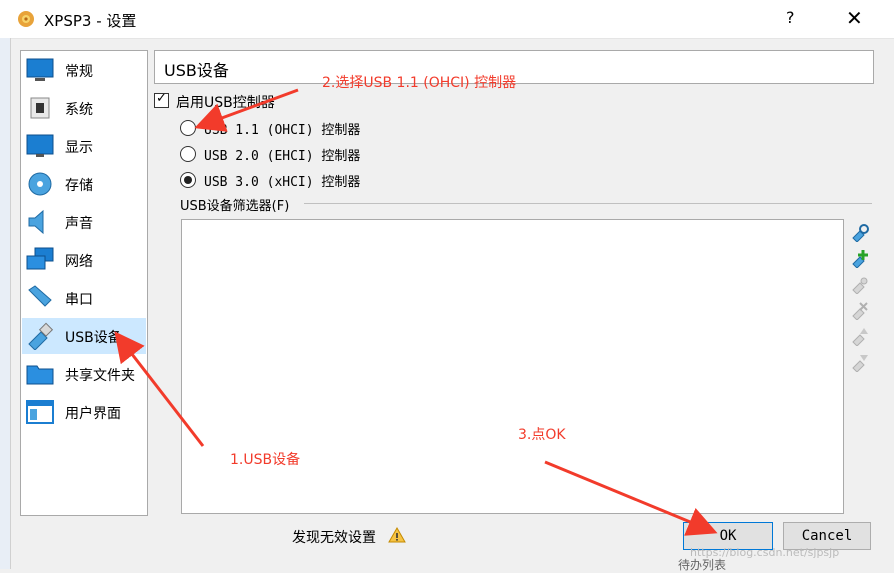 The width and height of the screenshot is (894, 573). I want to click on sidebar-item-user-interface: 用户界面, so click(84, 412).